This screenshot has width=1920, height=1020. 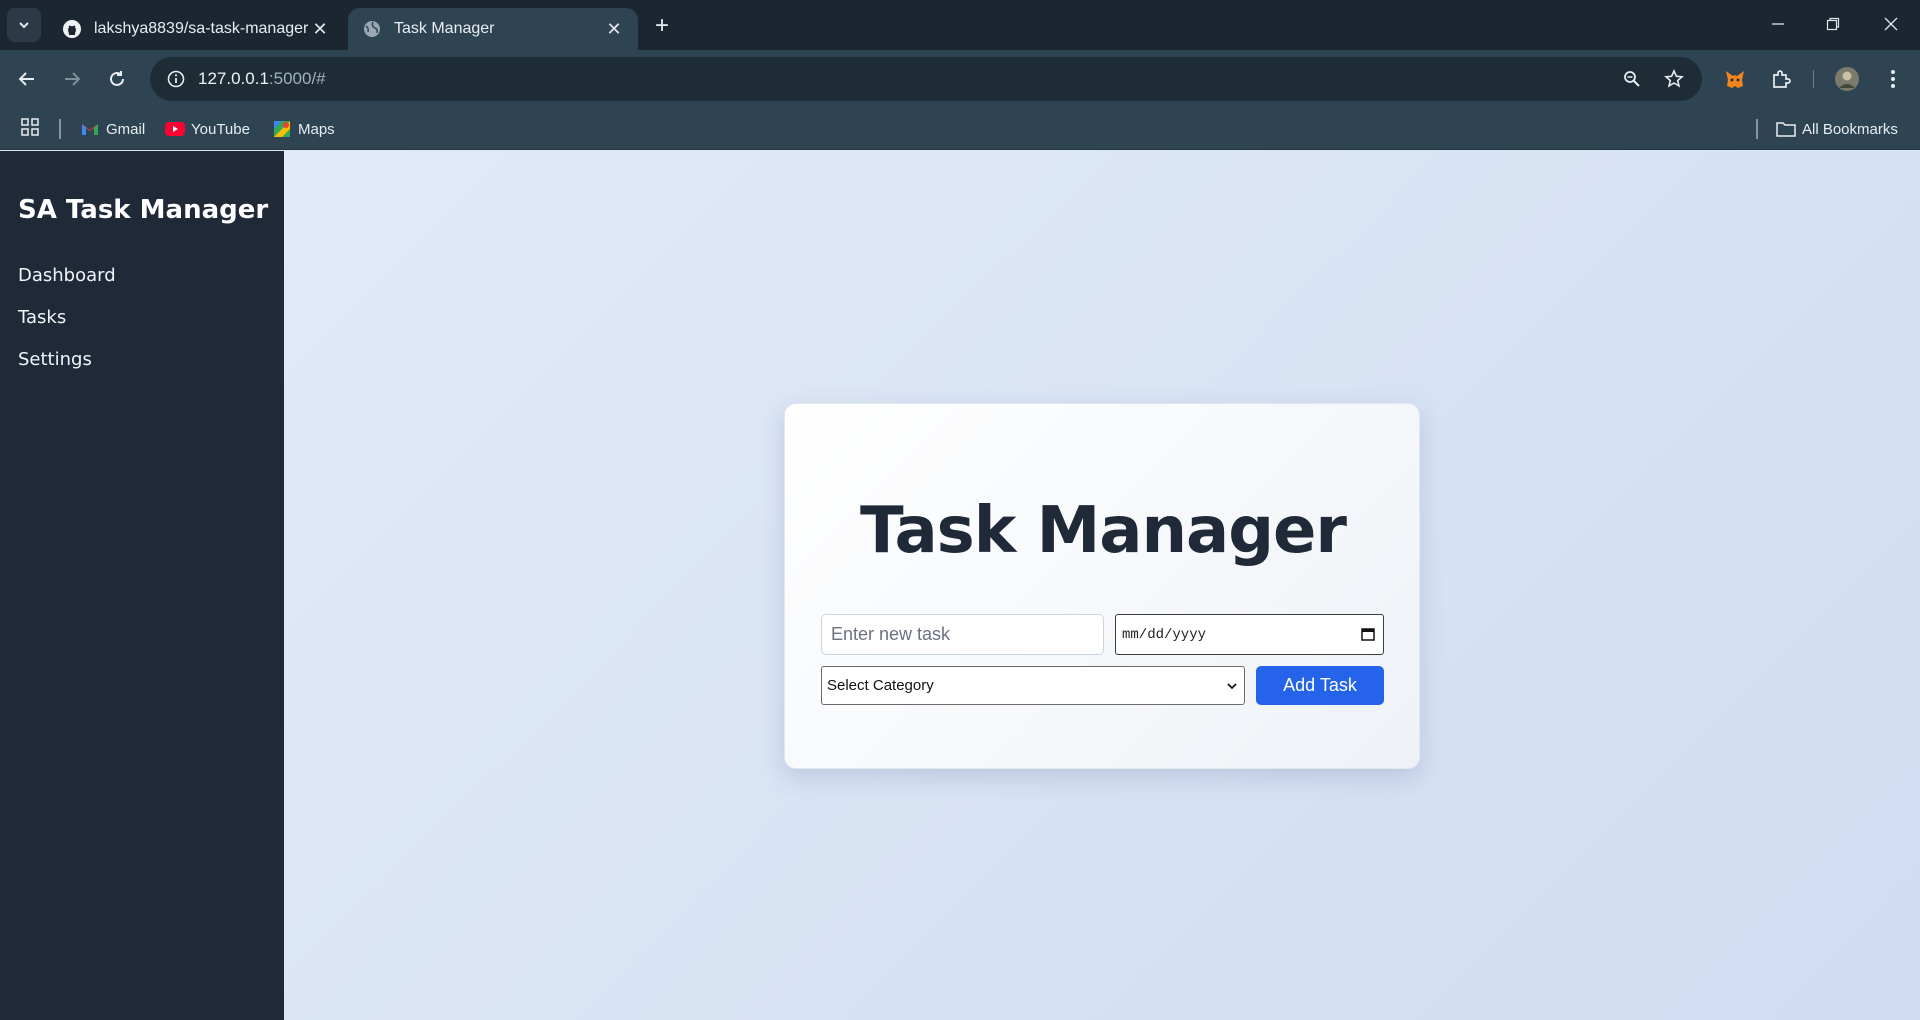 I want to click on back-button, so click(x=27, y=79).